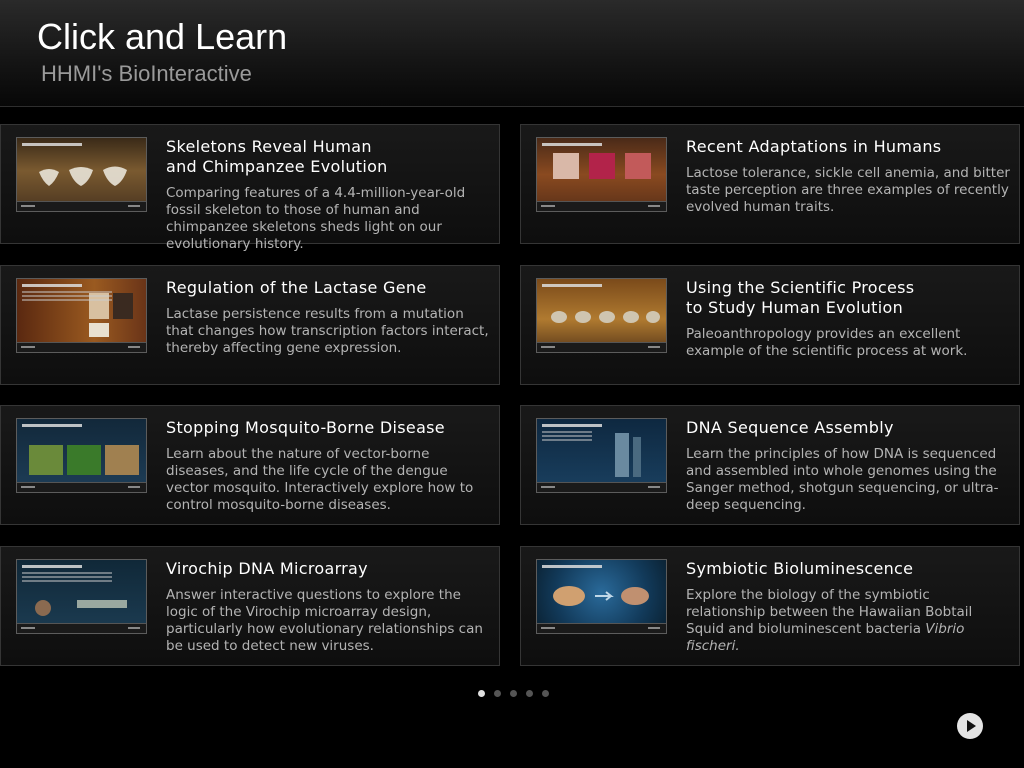  Describe the element at coordinates (512, 53) in the screenshot. I see `app-header: Click and Learn HHMI's BioInteractive` at that location.